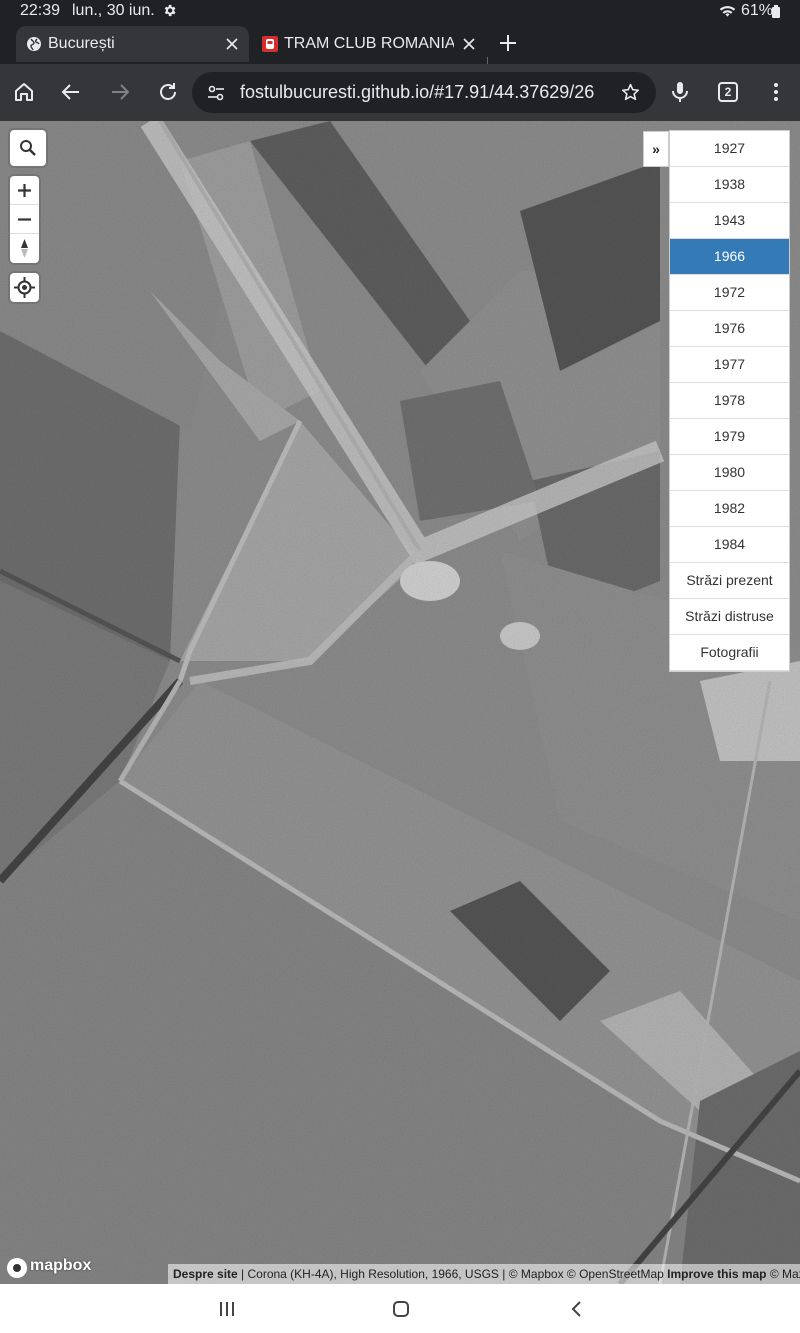  Describe the element at coordinates (729, 365) in the screenshot. I see `layer-item-1977: 1977` at that location.